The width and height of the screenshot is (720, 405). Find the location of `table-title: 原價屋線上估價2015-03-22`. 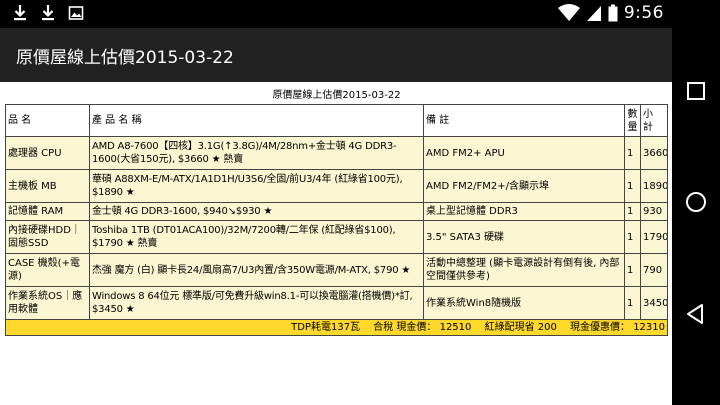

table-title: 原價屋線上估價2015-03-22 is located at coordinates (336, 96).